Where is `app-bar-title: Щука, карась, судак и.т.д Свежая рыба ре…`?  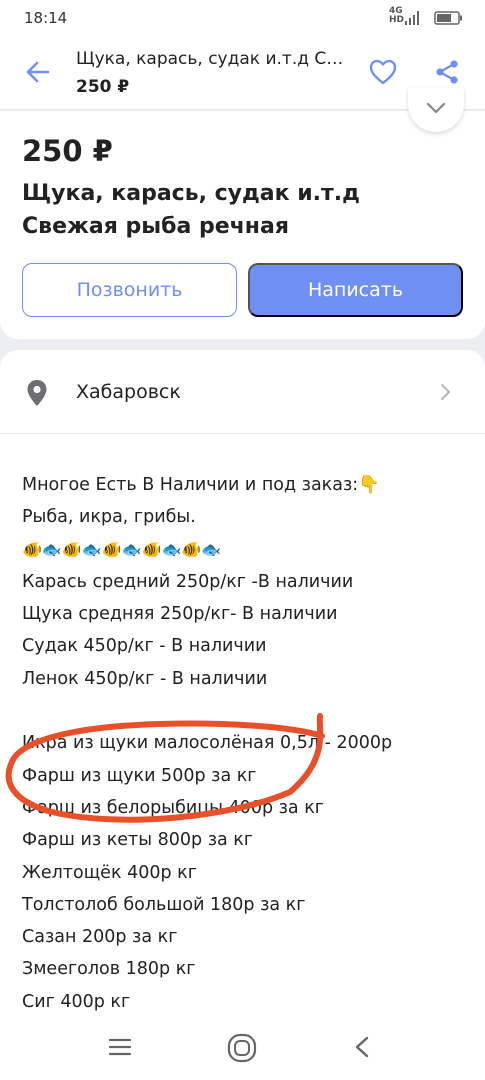
app-bar-title: Щука, карась, судак и.т.д Свежая рыба ре… is located at coordinates (212, 59).